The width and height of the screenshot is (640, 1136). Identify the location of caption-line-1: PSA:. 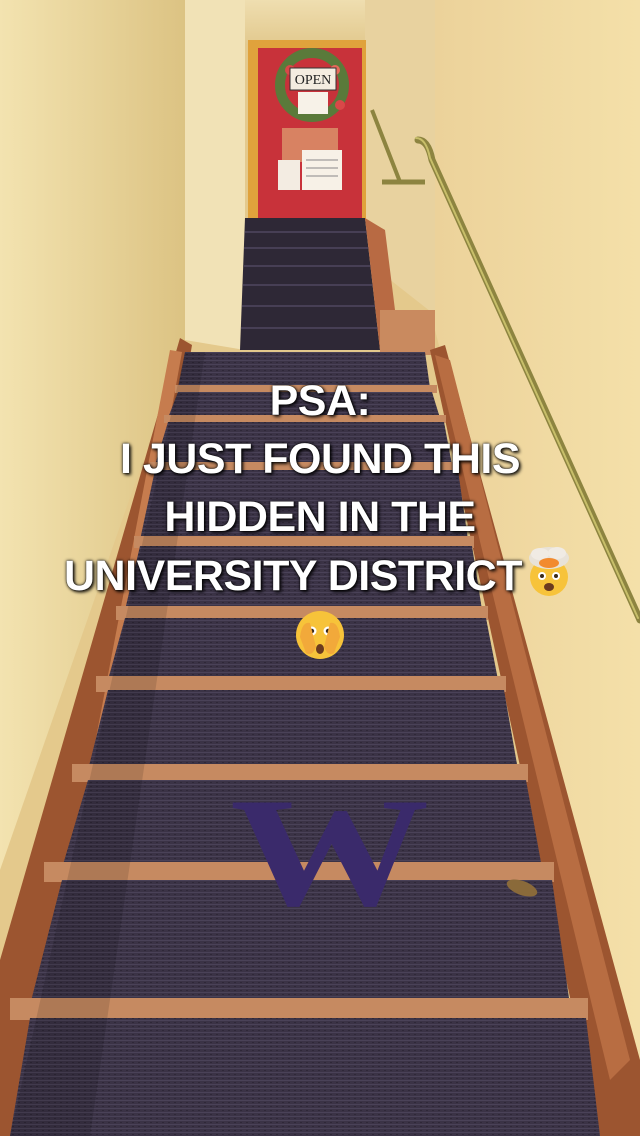
(320, 401).